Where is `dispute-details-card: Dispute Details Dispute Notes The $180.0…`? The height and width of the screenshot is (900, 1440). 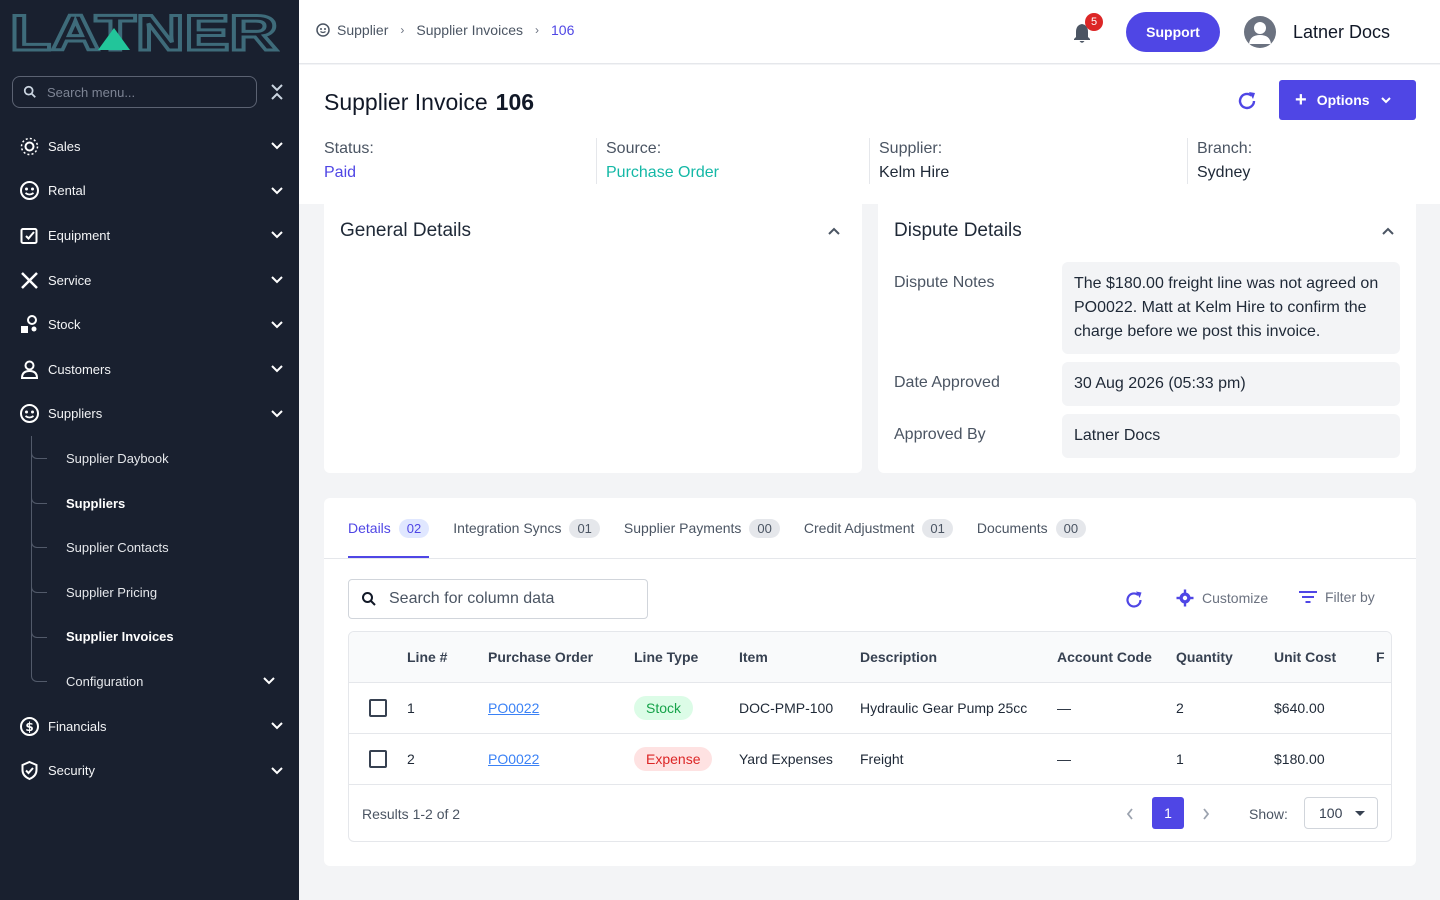
dispute-details-card: Dispute Details Dispute Notes The $180.0… is located at coordinates (1147, 338).